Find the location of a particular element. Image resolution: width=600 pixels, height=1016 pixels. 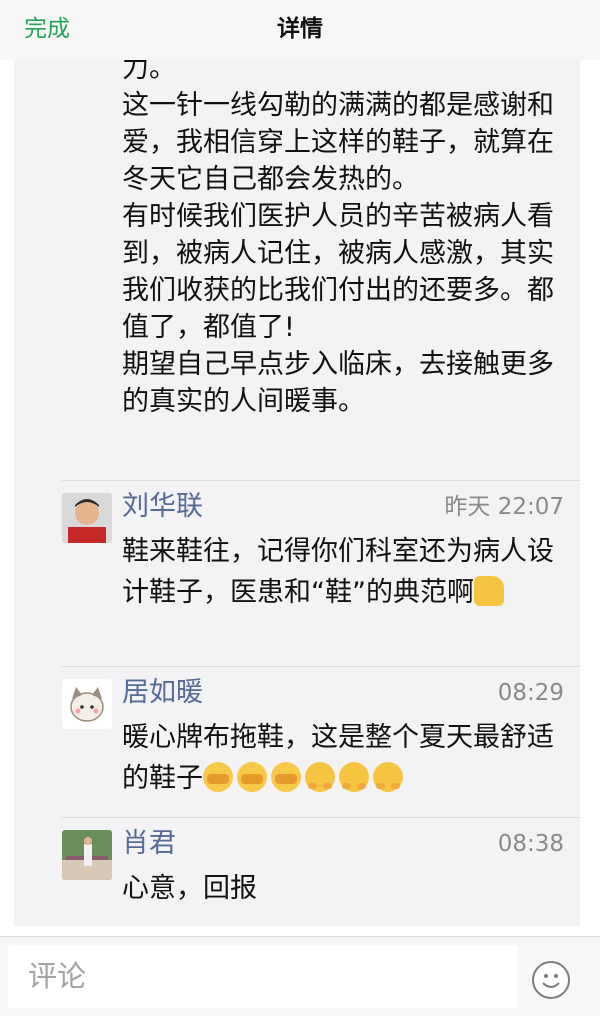

smiley-icon is located at coordinates (551, 980).